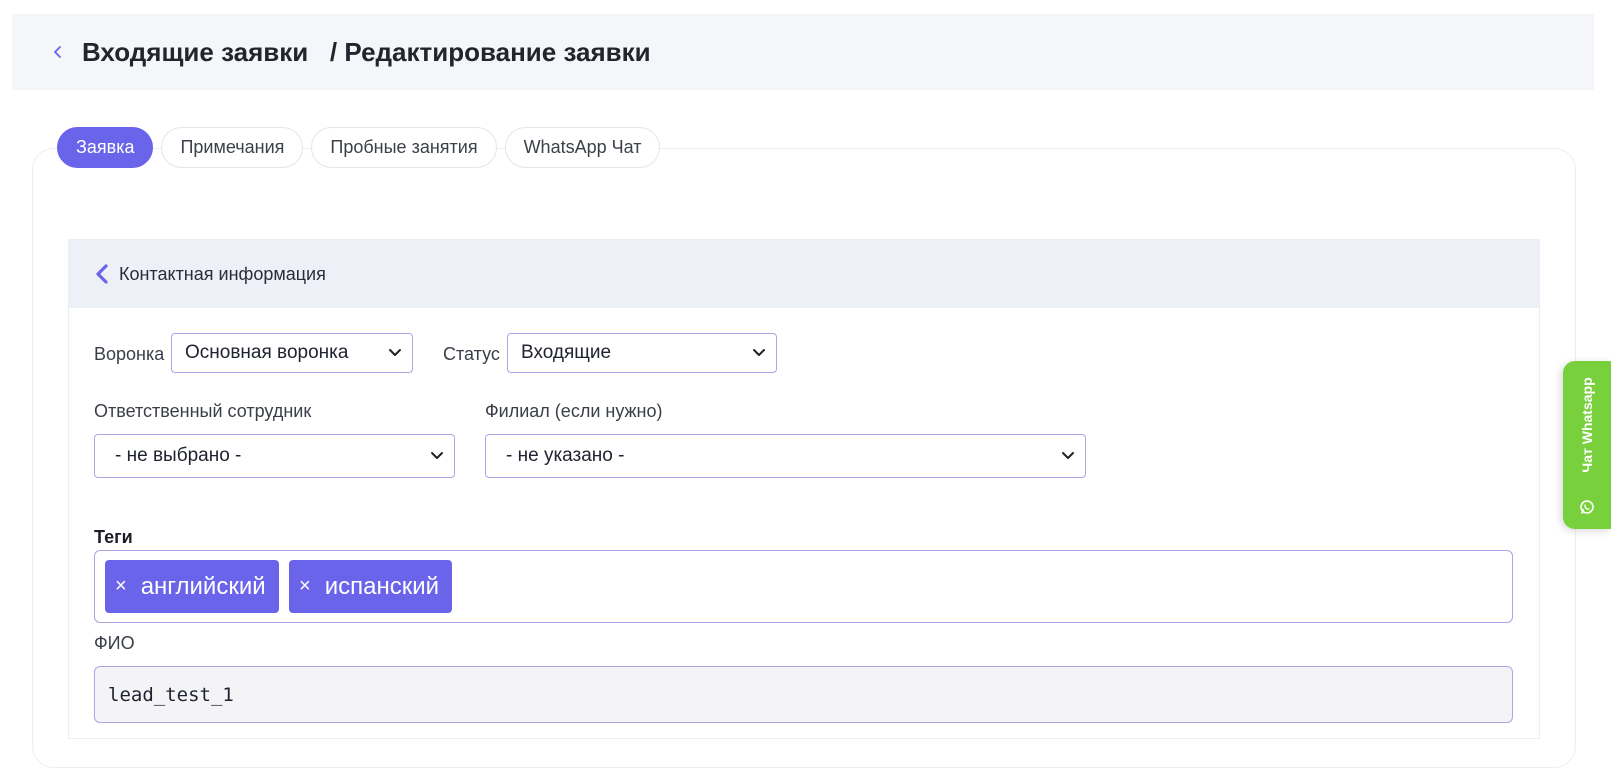 The image size is (1611, 768). What do you see at coordinates (222, 273) in the screenshot?
I see `section-title: Контактная информация` at bounding box center [222, 273].